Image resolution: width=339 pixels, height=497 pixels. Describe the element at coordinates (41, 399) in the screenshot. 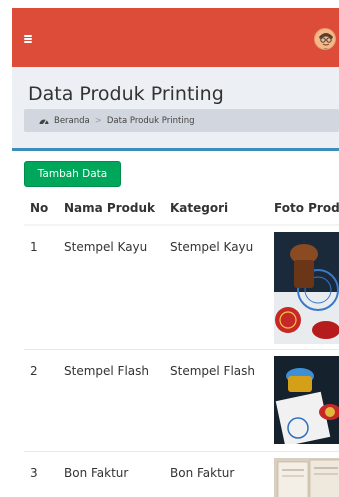

I see `cell-no: 2` at that location.